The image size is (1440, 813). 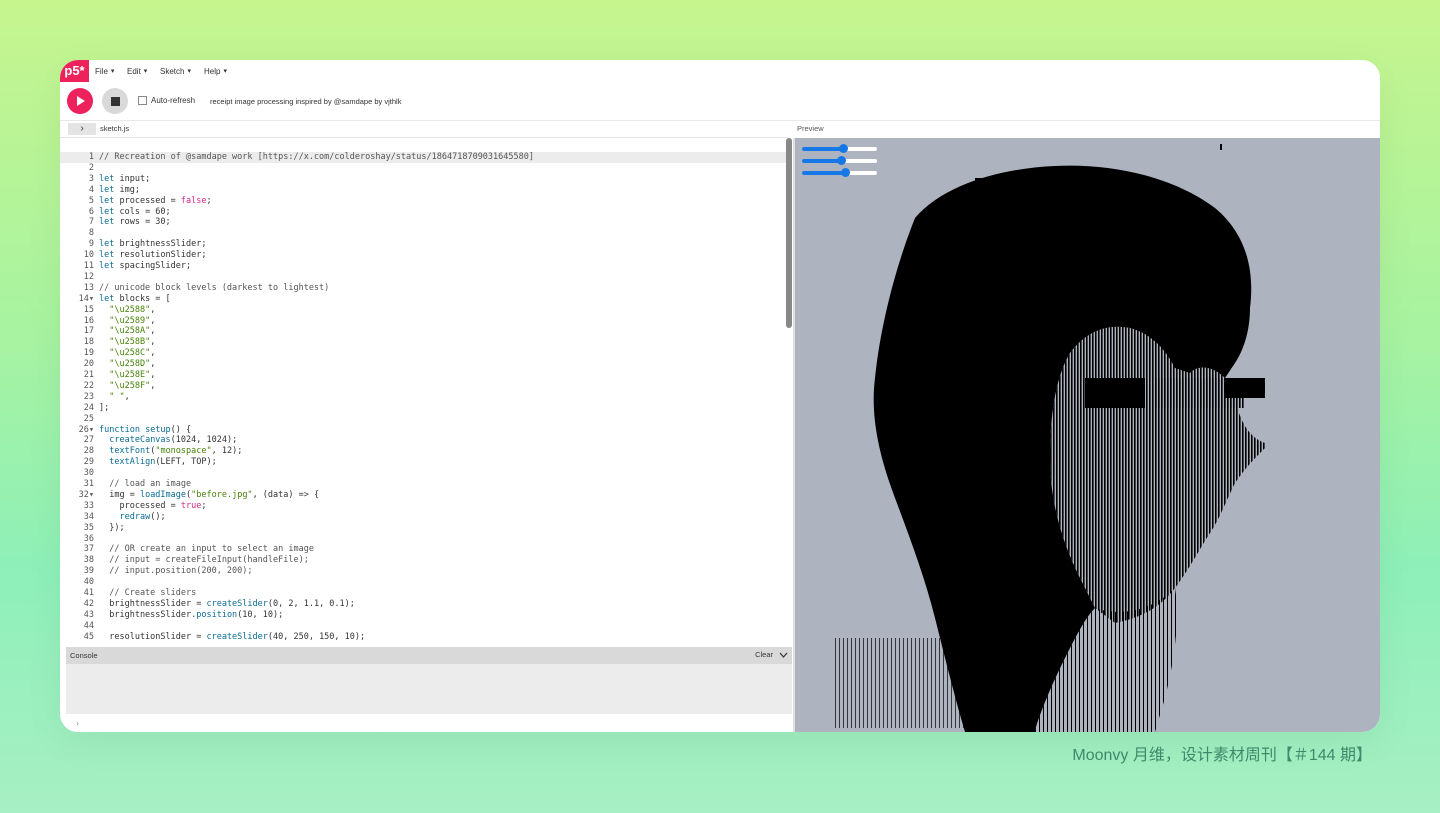 What do you see at coordinates (91, 157) in the screenshot?
I see `line-number: 1` at bounding box center [91, 157].